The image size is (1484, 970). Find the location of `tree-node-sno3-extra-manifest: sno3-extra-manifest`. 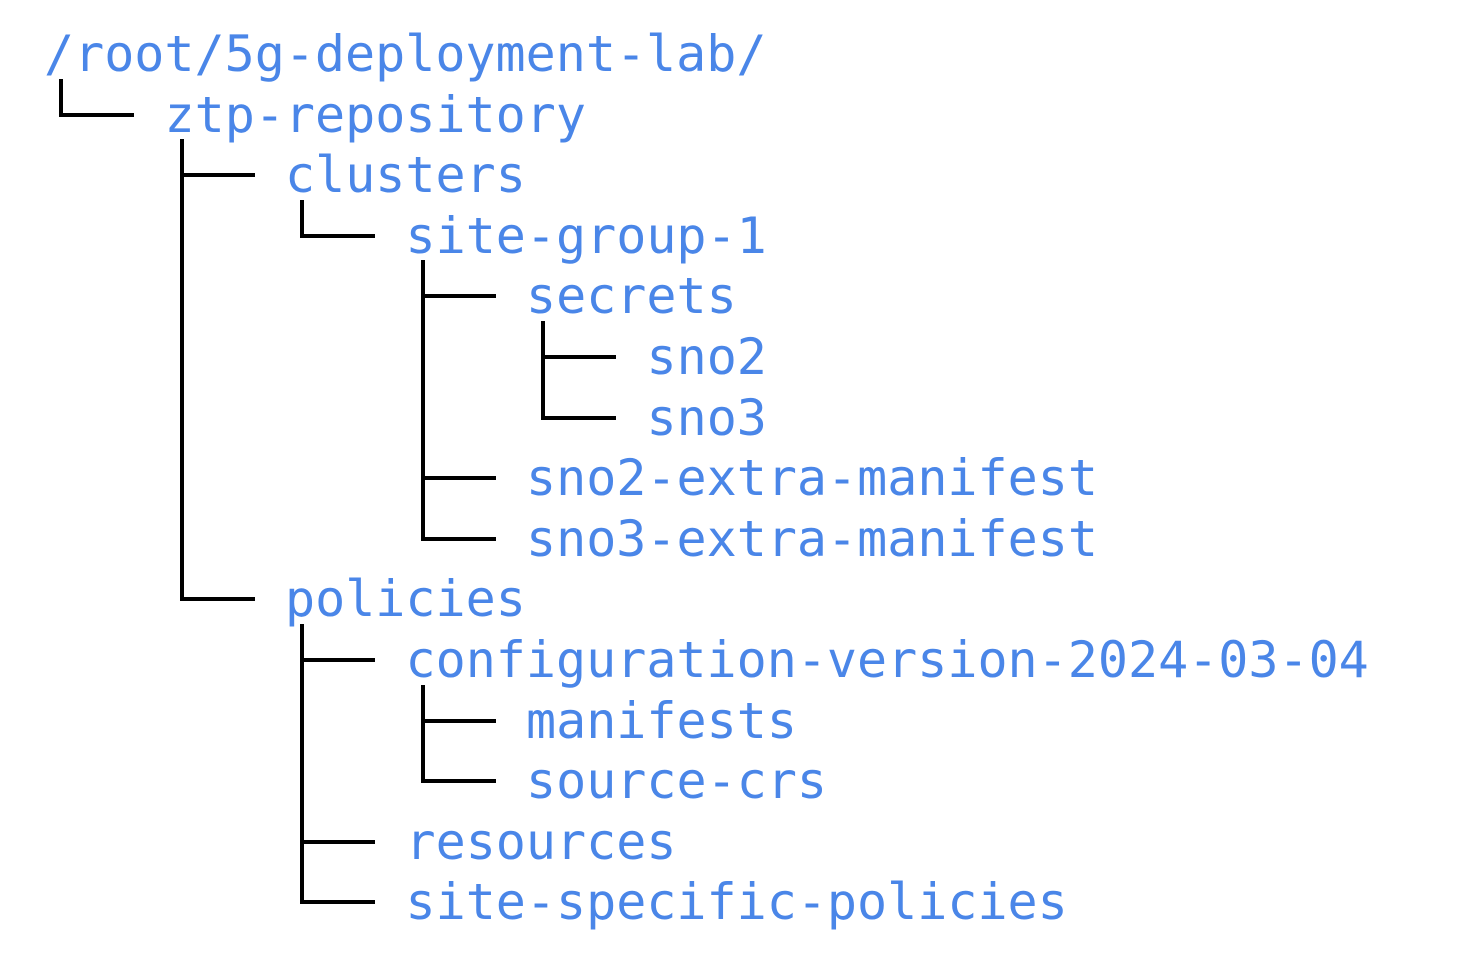

tree-node-sno3-extra-manifest: sno3-extra-manifest is located at coordinates (812, 538).